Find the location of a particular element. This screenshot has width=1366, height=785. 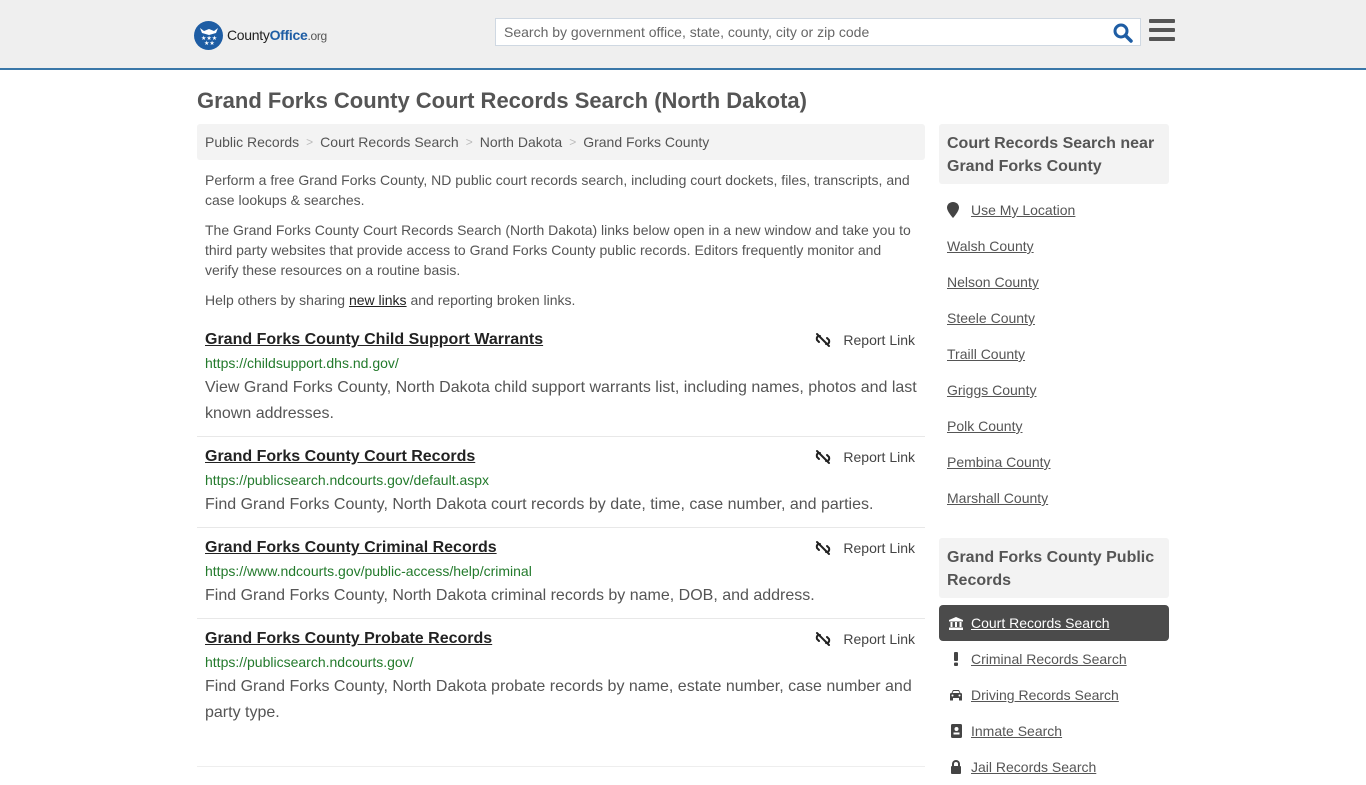

car-icon is located at coordinates (956, 695).